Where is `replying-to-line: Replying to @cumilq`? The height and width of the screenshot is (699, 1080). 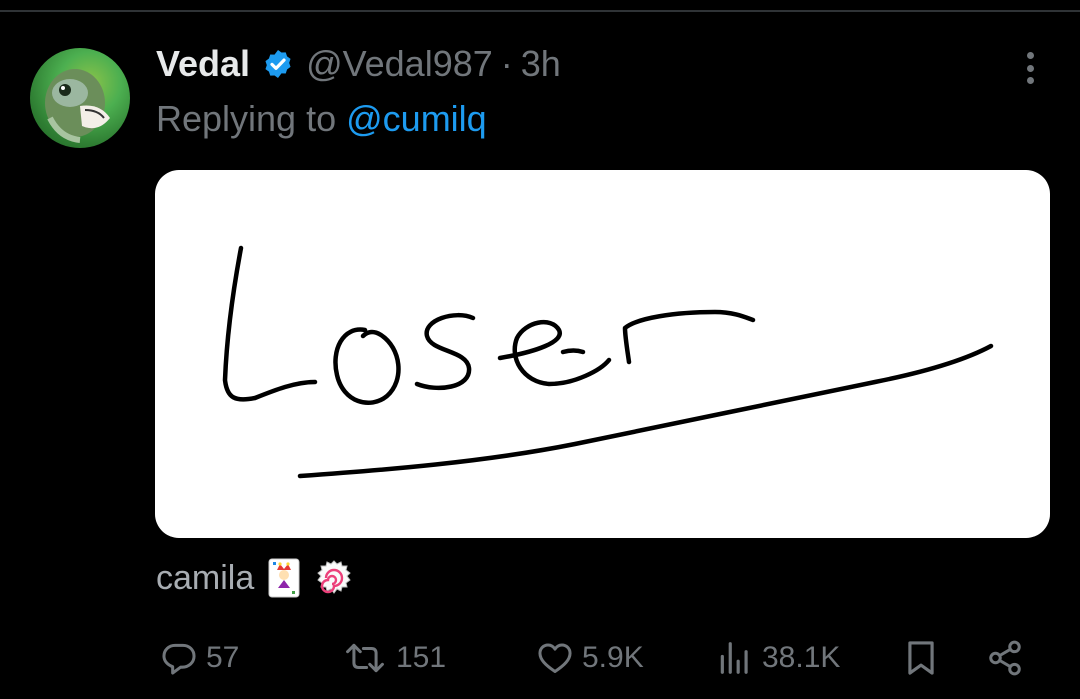 replying-to-line: Replying to @cumilq is located at coordinates (321, 119).